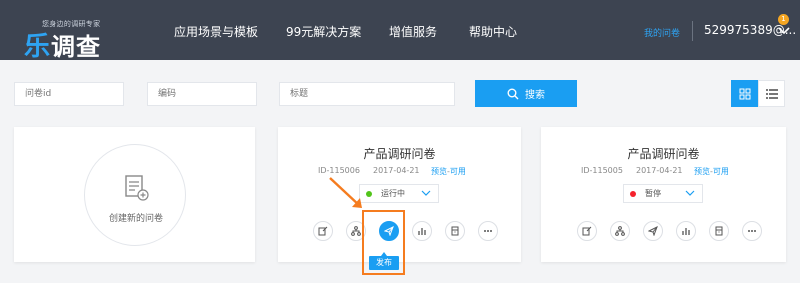  What do you see at coordinates (653, 193) in the screenshot?
I see `status-label: 暂停` at bounding box center [653, 193].